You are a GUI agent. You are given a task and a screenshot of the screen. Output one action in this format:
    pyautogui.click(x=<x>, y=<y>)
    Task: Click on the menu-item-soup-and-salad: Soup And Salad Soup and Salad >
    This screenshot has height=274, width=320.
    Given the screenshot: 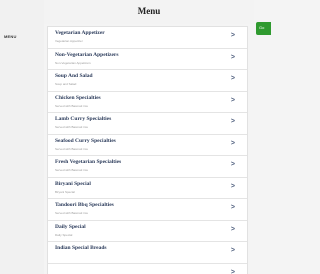 What is the action you would take?
    pyautogui.click(x=147, y=81)
    